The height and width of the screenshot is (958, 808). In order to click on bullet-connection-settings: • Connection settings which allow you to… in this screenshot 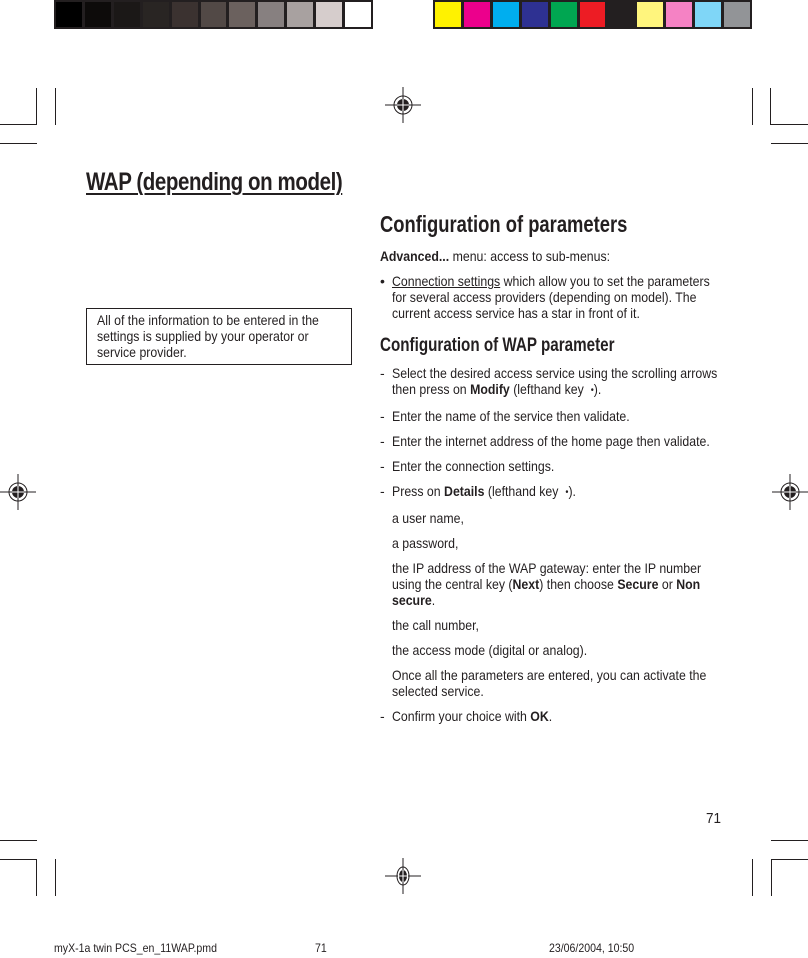, I will do `click(545, 297)`.